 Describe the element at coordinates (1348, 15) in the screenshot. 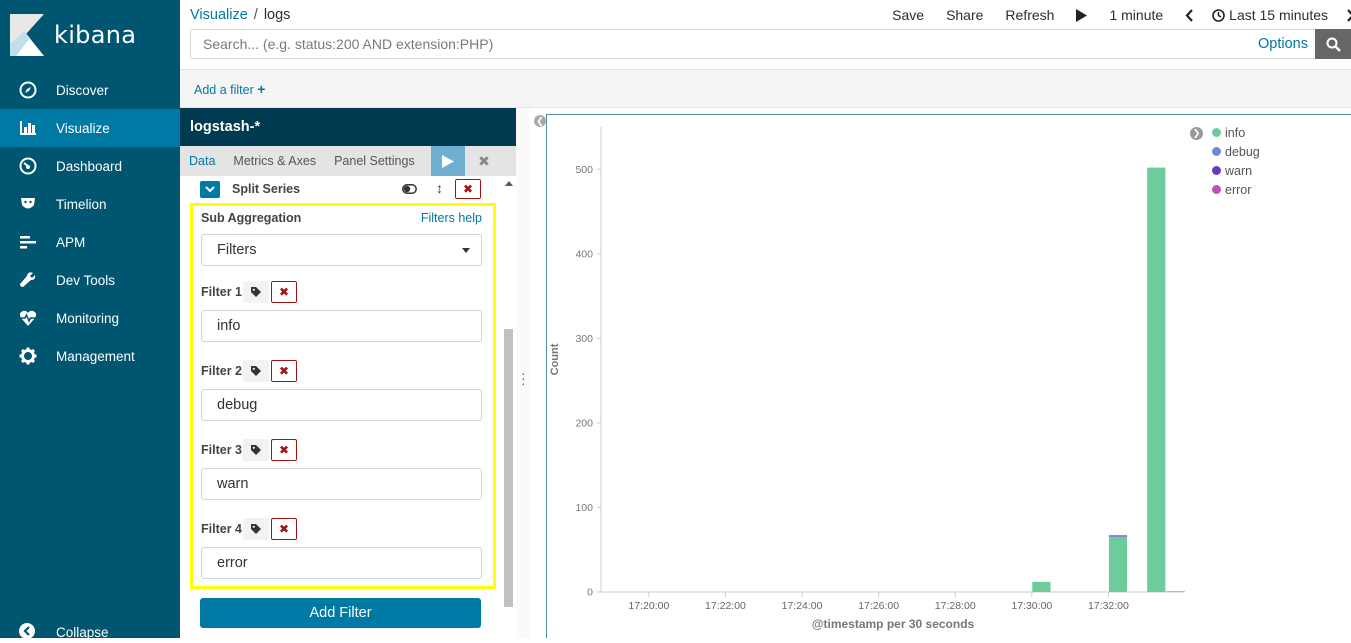

I see `chevron-right-icon` at that location.